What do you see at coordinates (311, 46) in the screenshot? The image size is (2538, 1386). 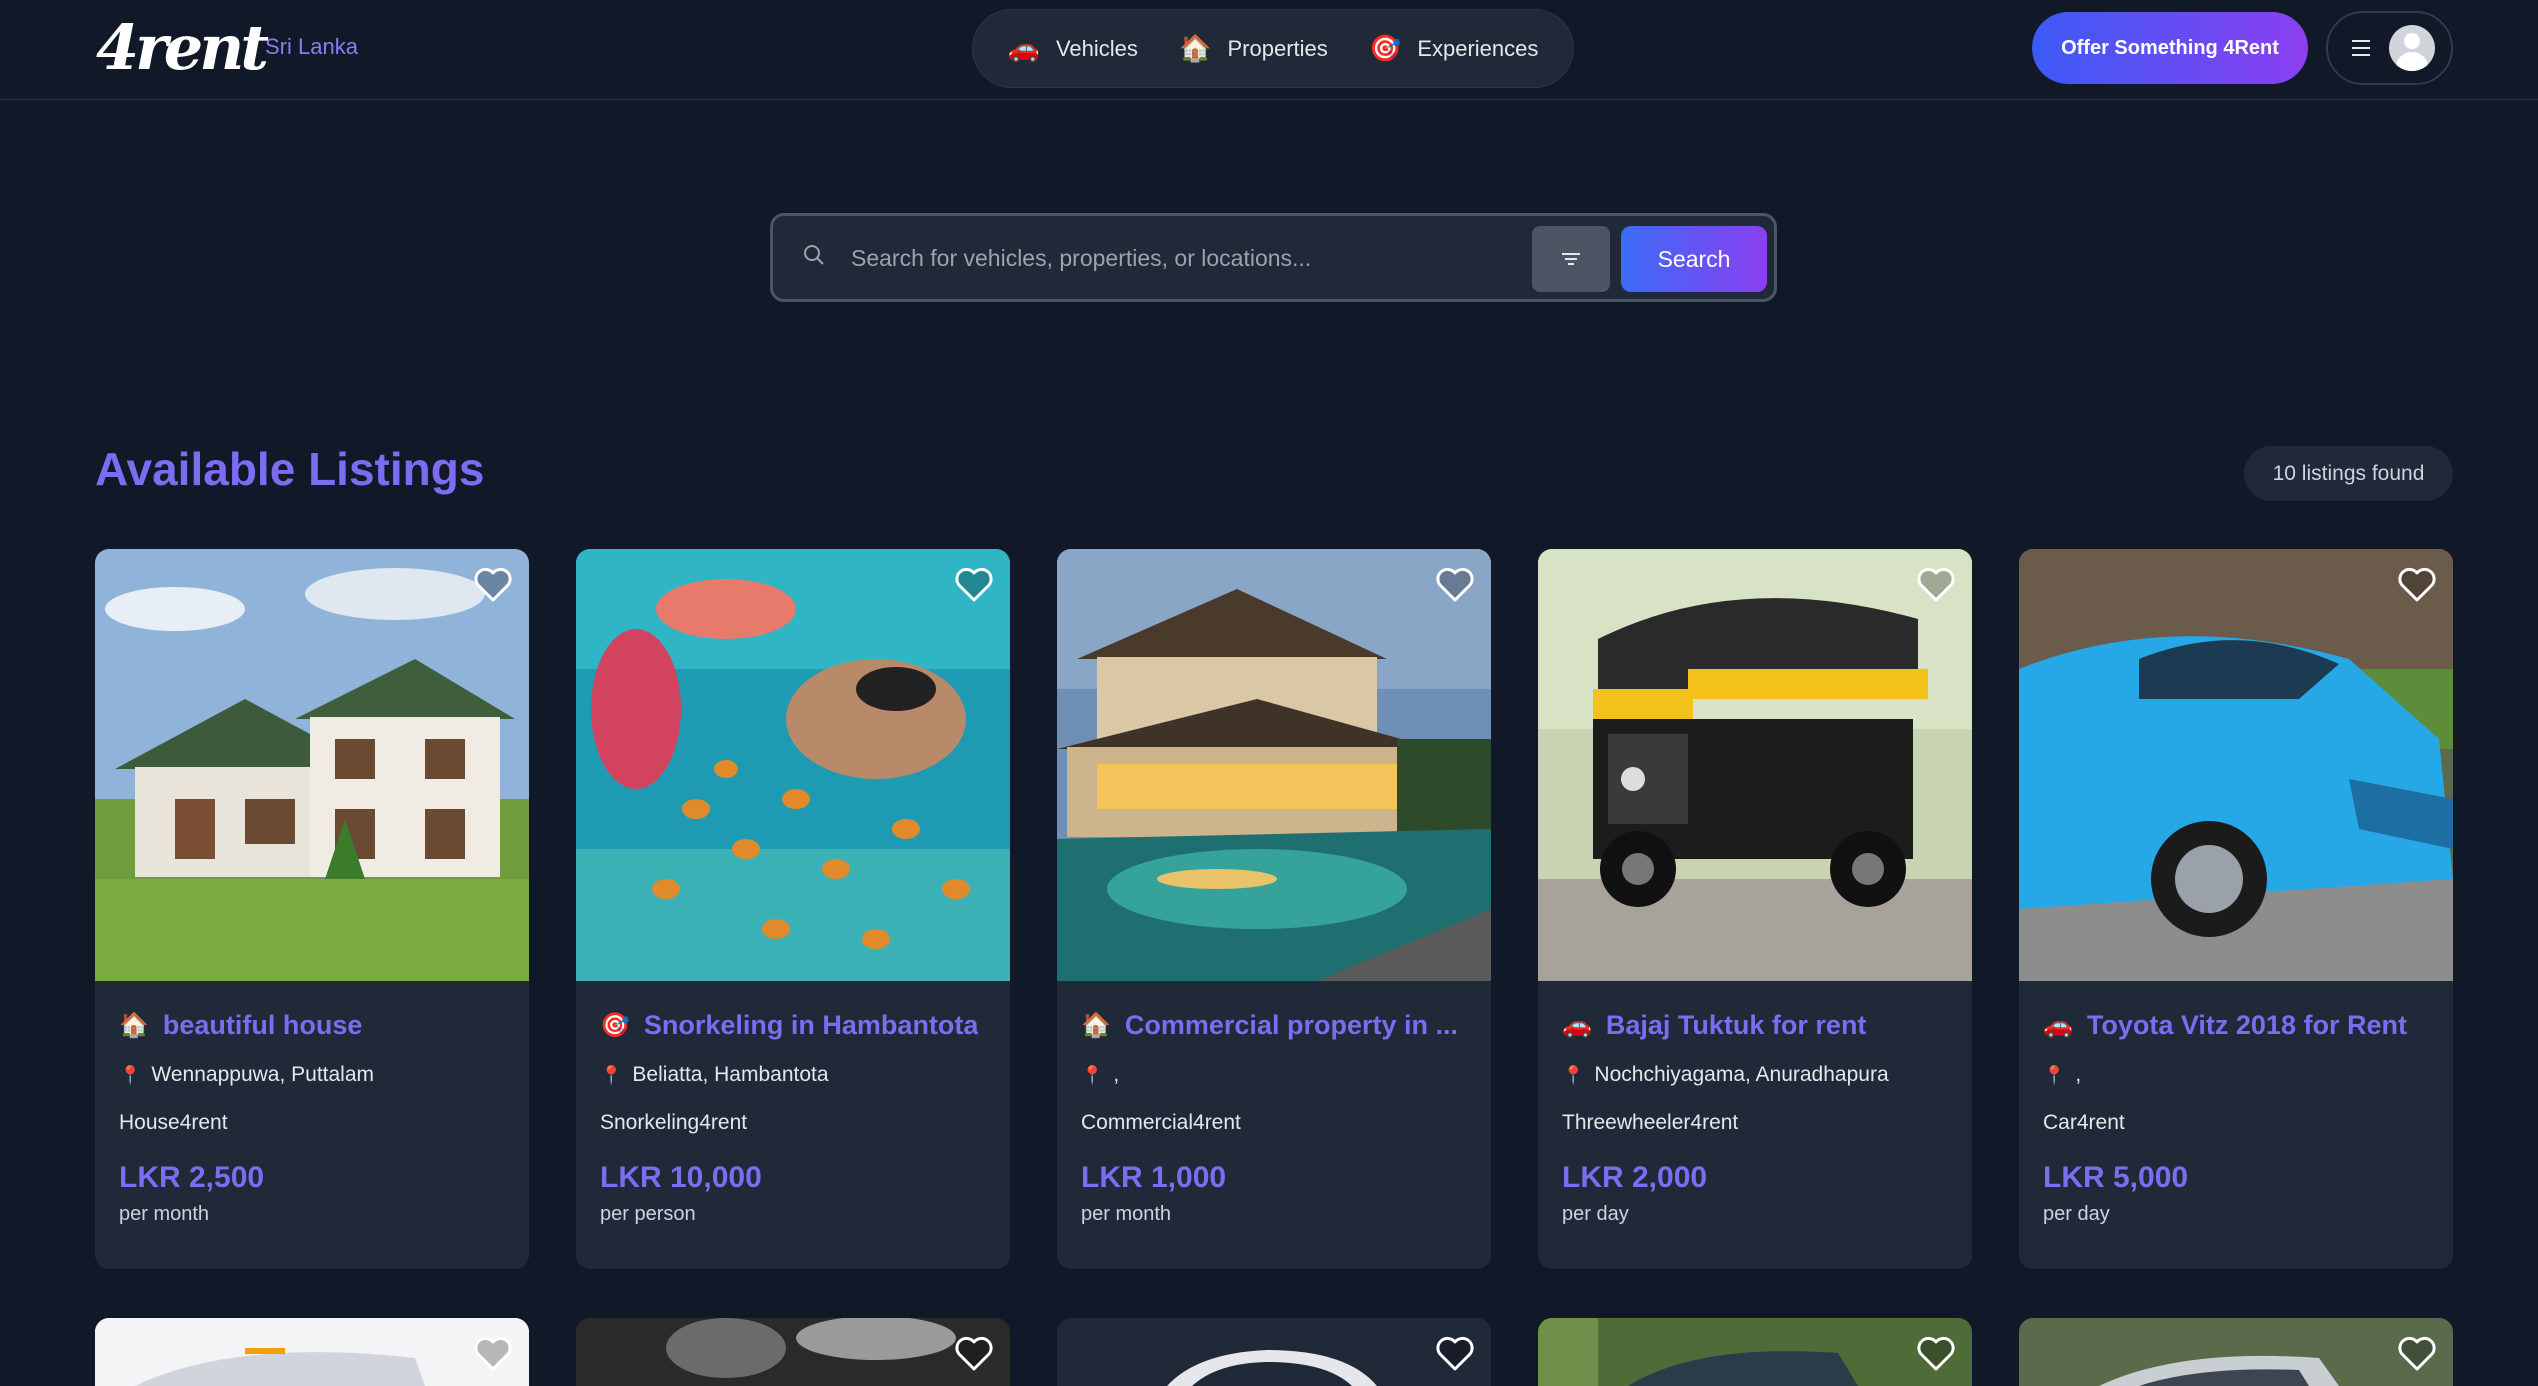 I see `region-label: Sri Lanka` at bounding box center [311, 46].